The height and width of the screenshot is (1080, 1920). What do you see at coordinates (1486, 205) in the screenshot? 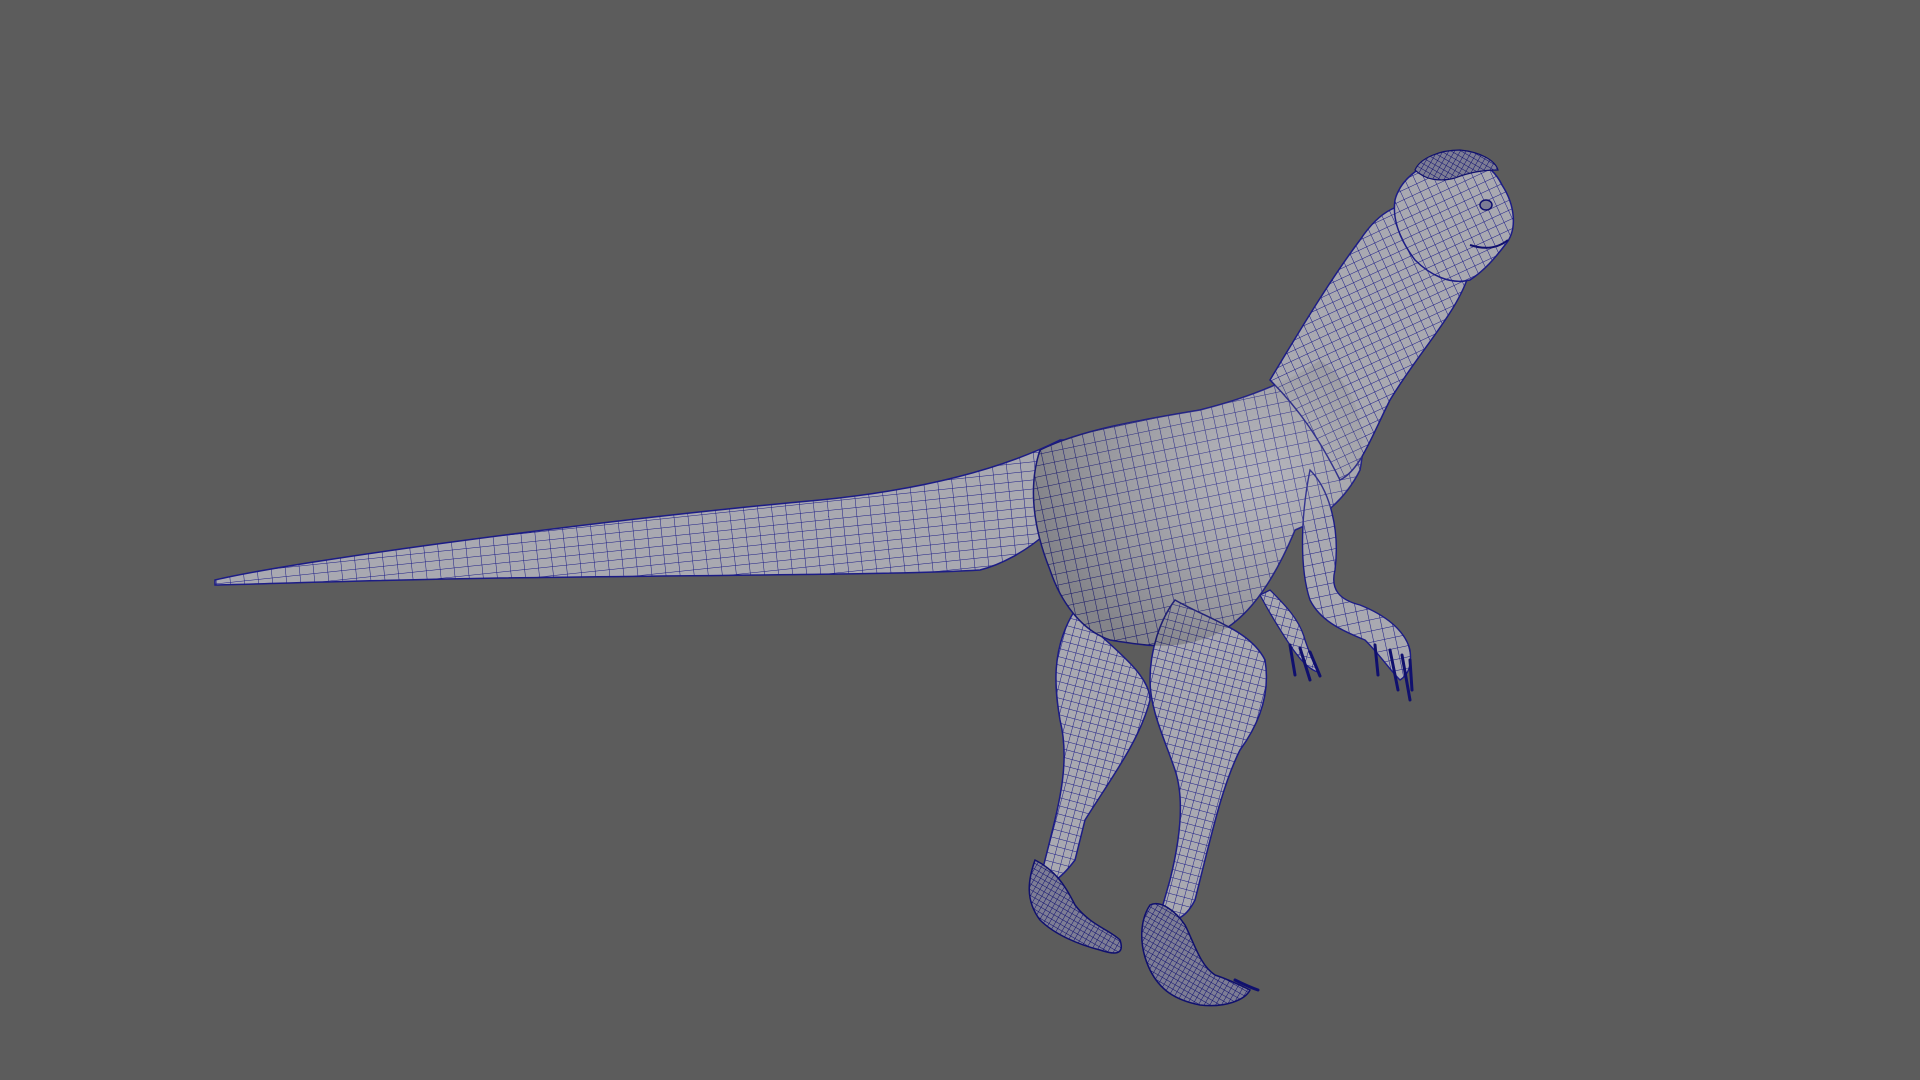
I see `eye` at bounding box center [1486, 205].